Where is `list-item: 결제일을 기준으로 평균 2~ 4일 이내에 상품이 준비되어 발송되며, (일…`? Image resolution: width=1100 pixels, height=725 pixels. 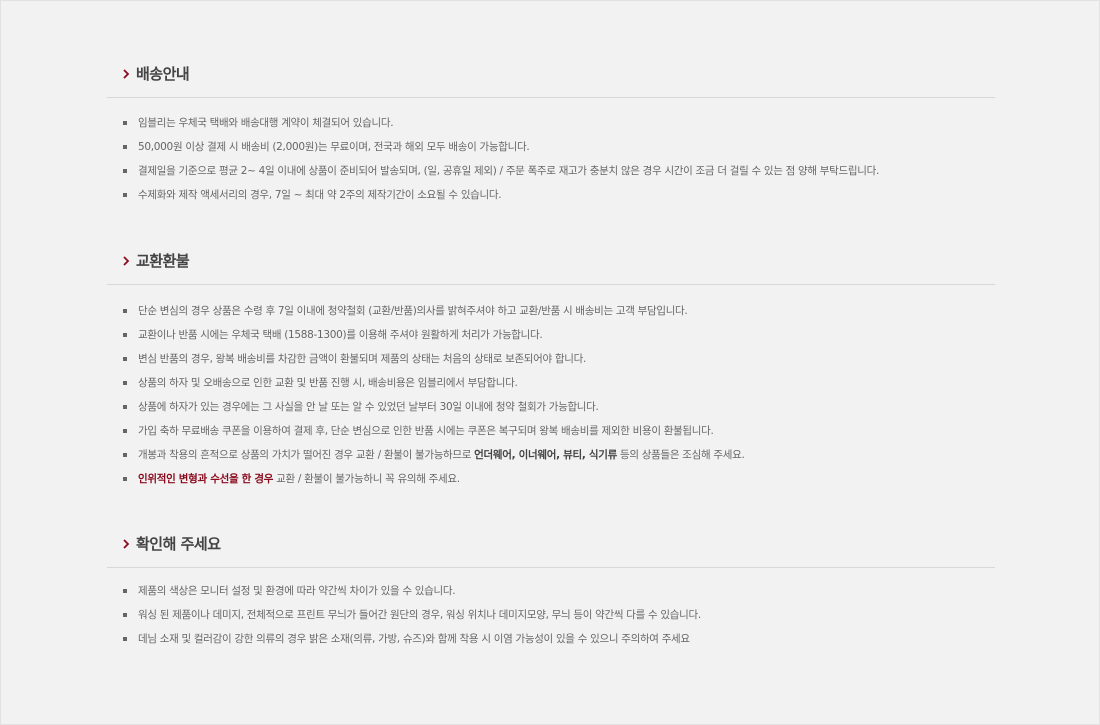
list-item: 결제일을 기준으로 평균 2~ 4일 이내에 상품이 준비되어 발송되며, (일… is located at coordinates (551, 171).